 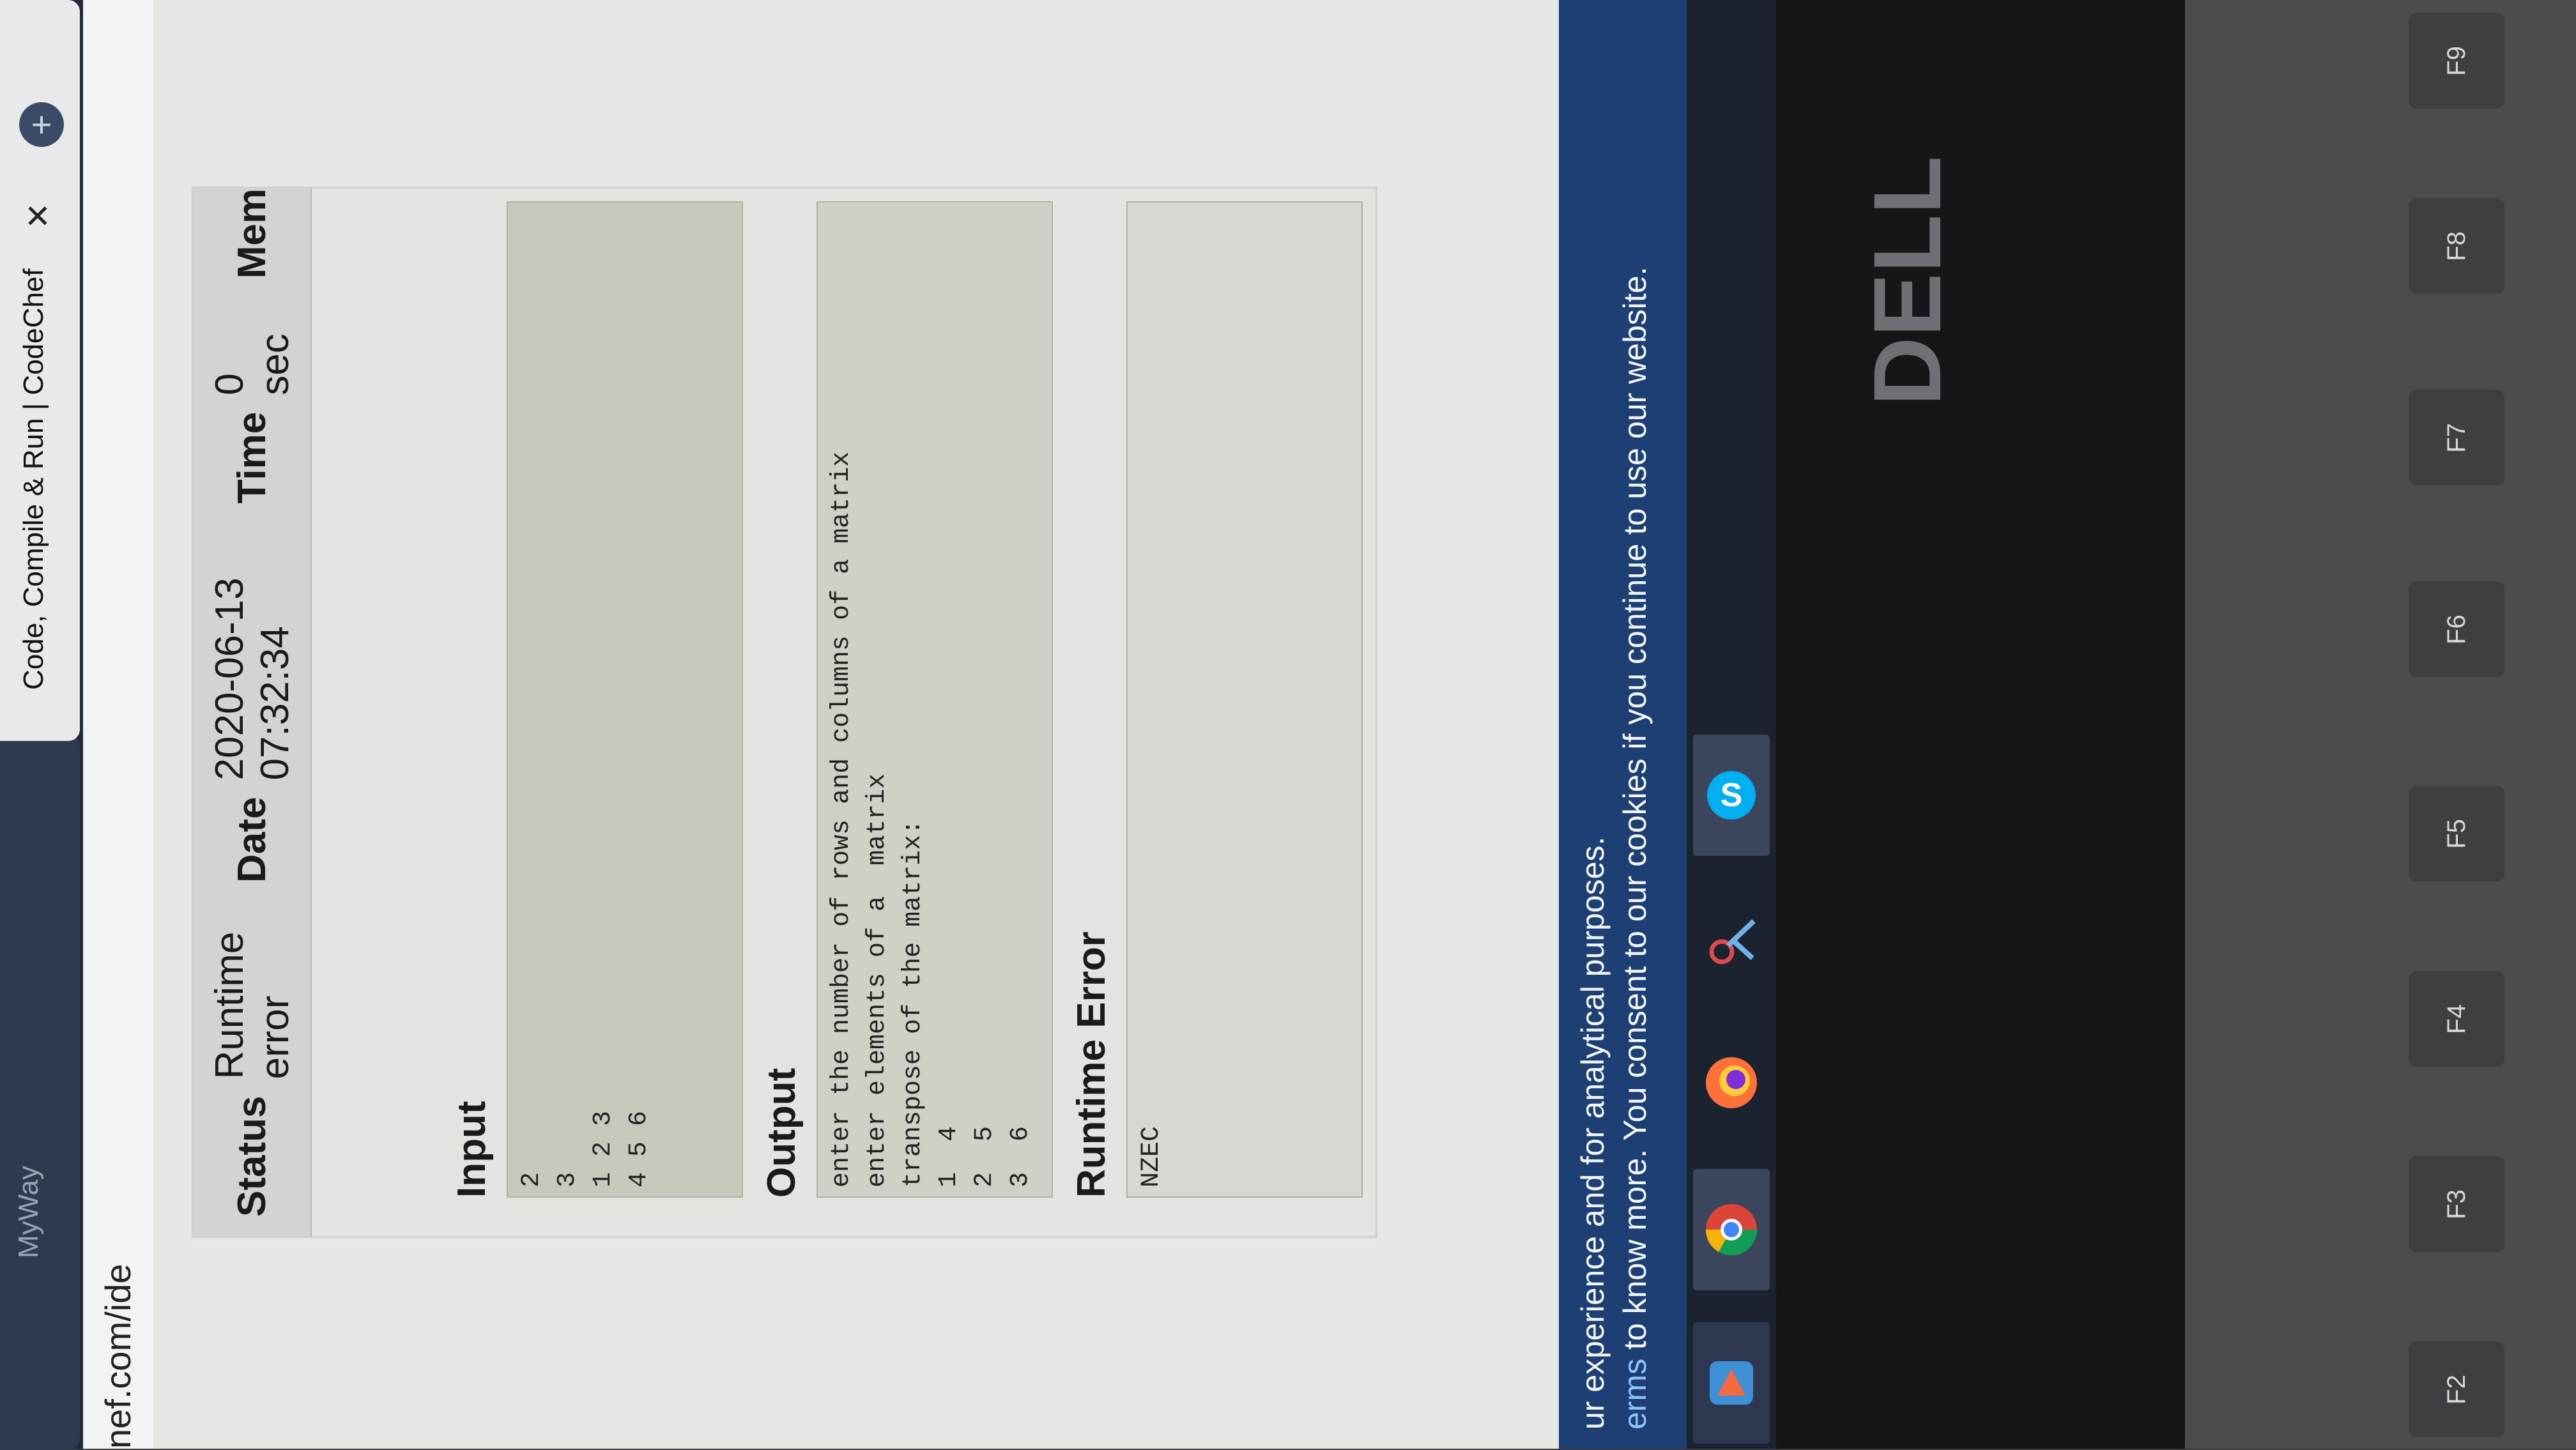 What do you see at coordinates (2456, 629) in the screenshot?
I see `f6-key: F6` at bounding box center [2456, 629].